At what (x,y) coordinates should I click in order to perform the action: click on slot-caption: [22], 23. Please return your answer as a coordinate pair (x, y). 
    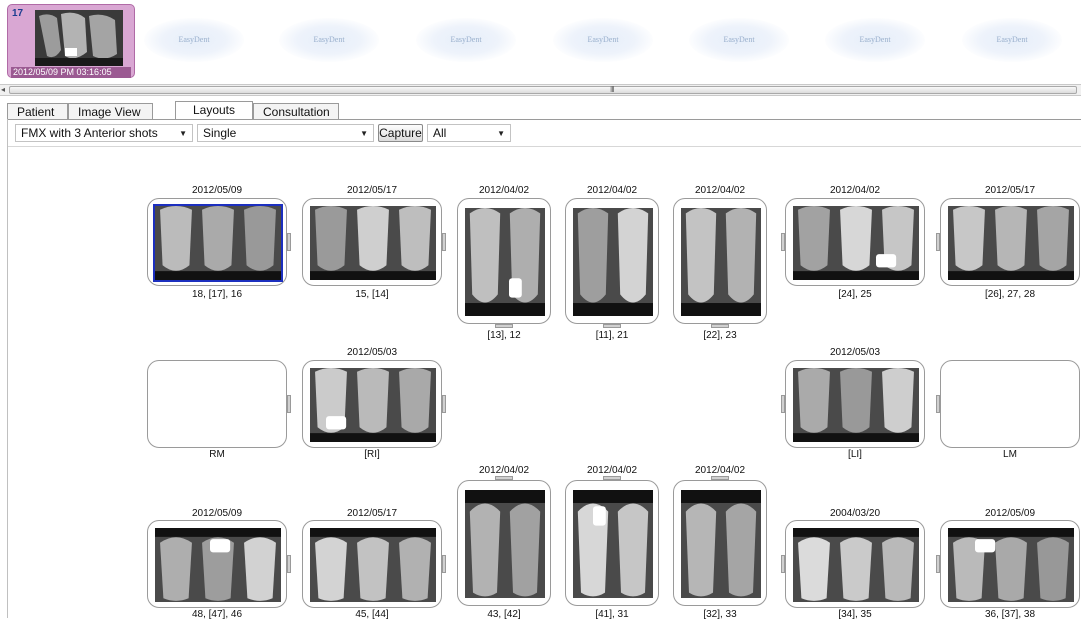
    Looking at the image, I should click on (720, 335).